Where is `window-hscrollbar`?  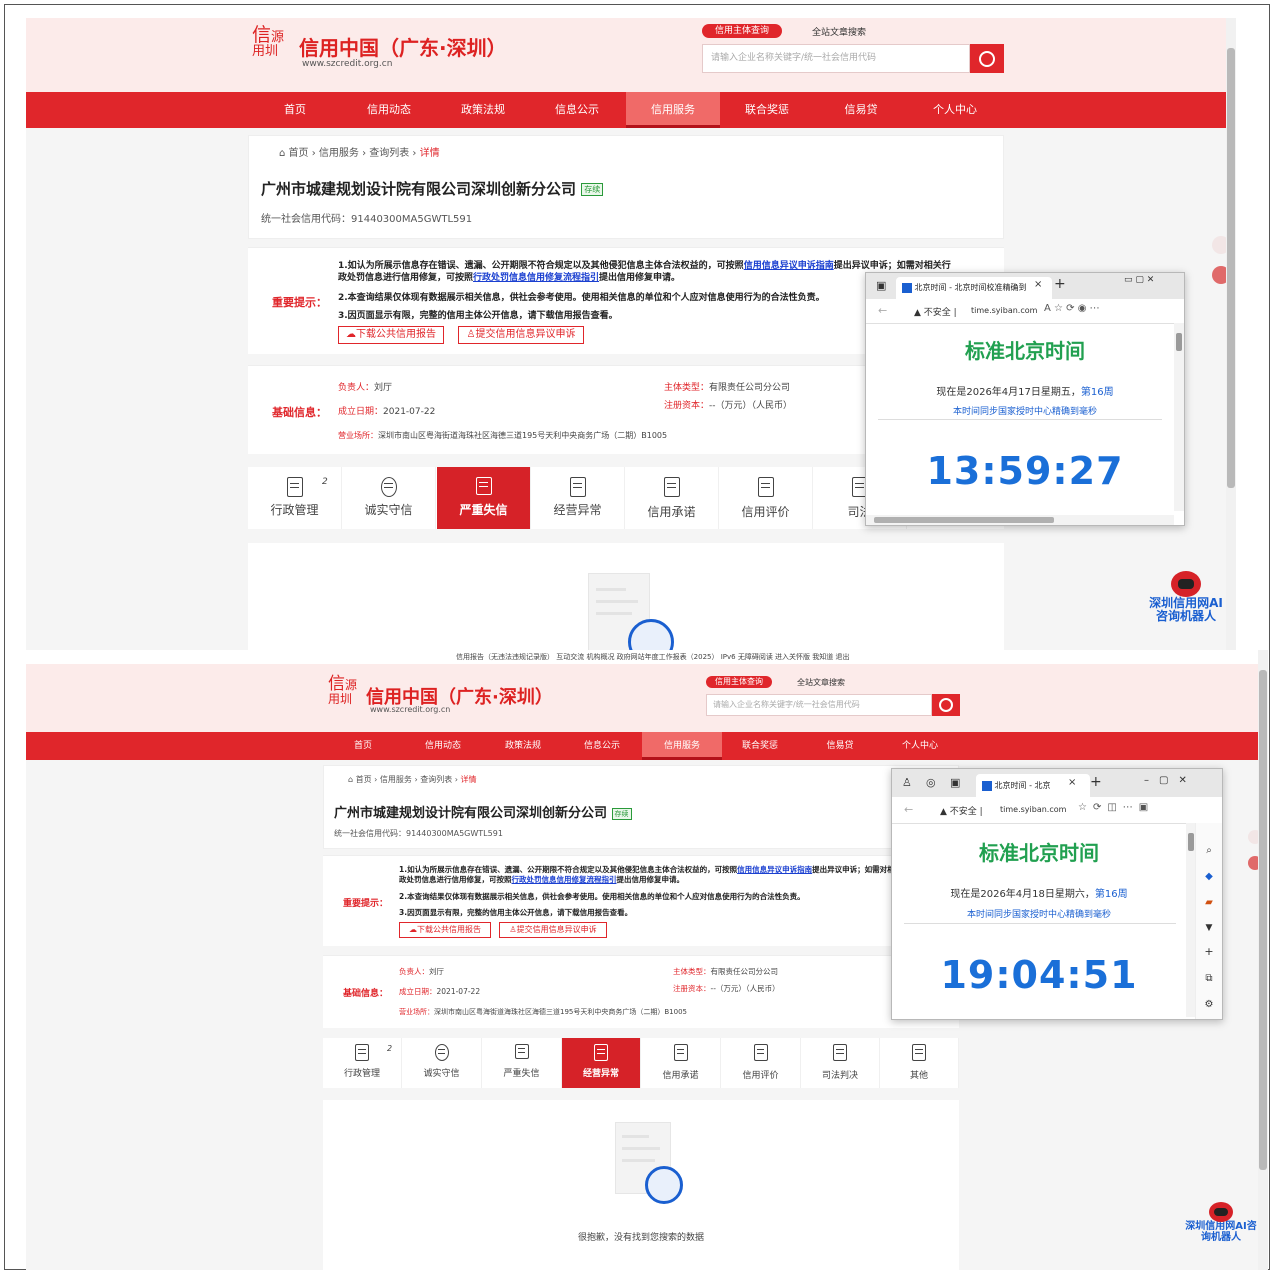 window-hscrollbar is located at coordinates (1020, 520).